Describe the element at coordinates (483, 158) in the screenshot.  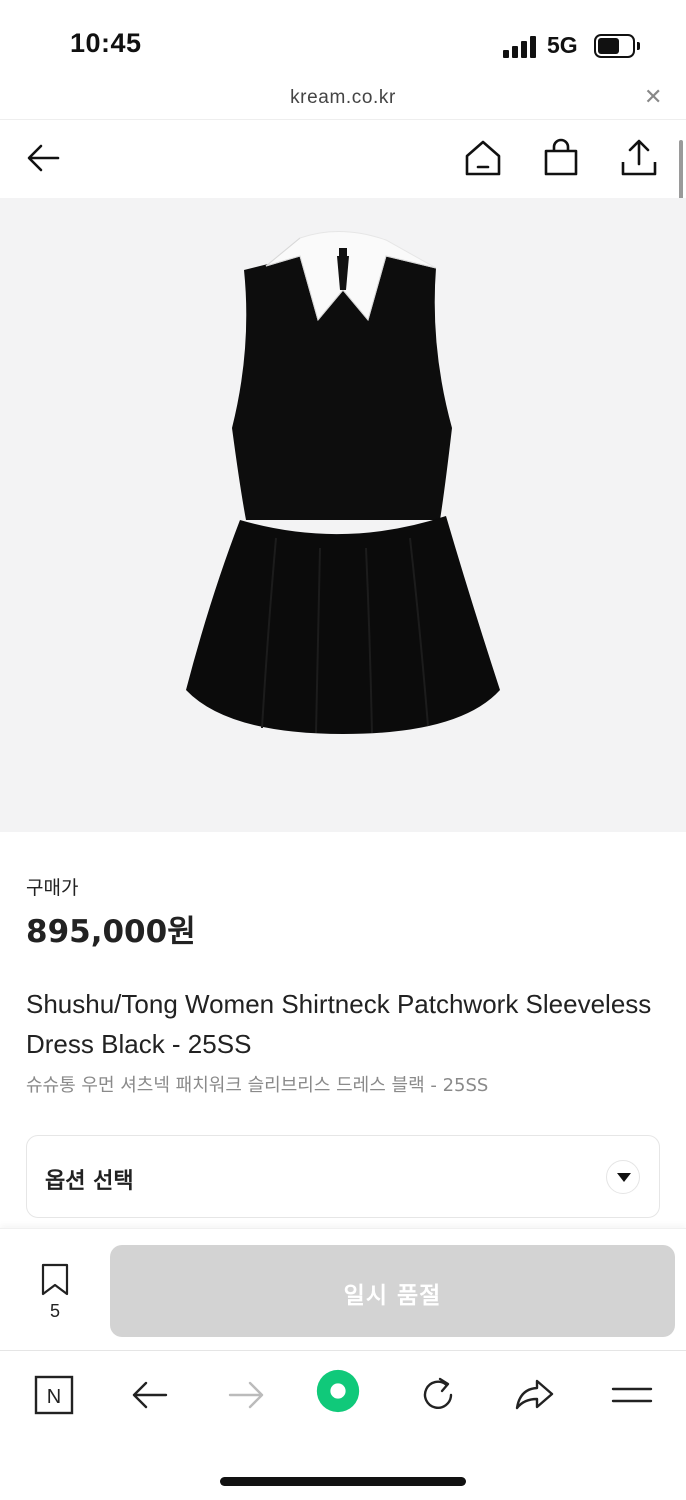
I see `home-icon` at that location.